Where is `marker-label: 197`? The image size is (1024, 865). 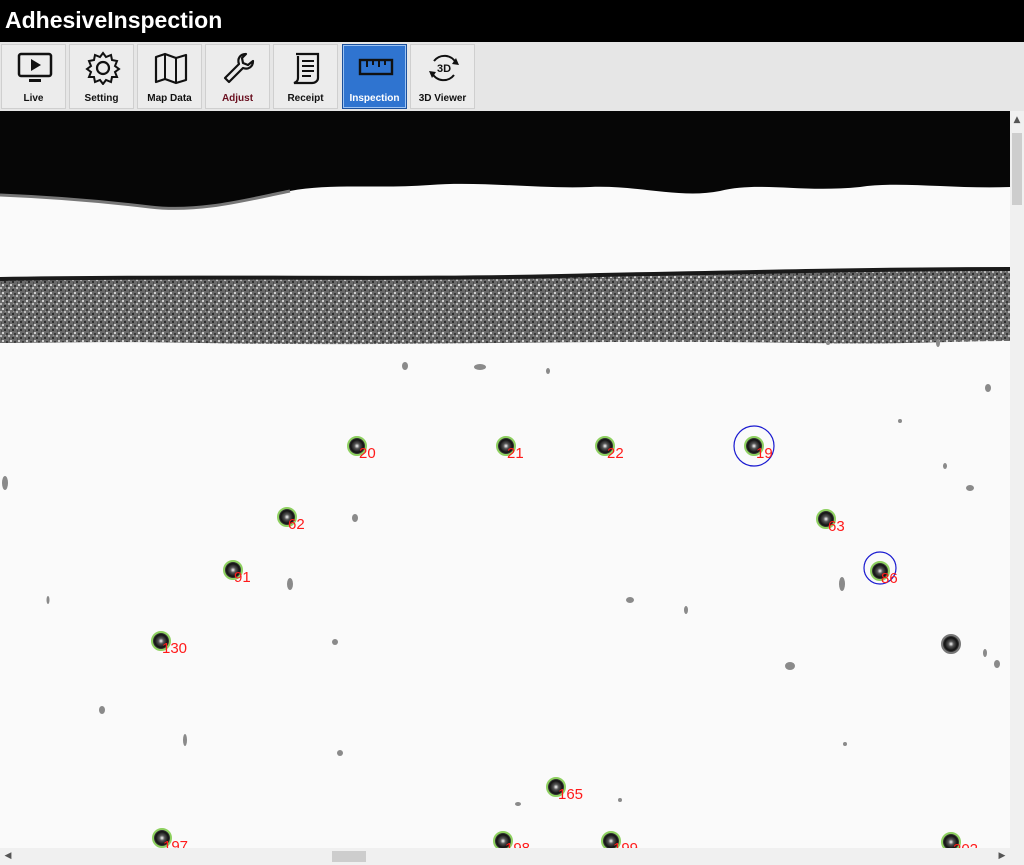 marker-label: 197 is located at coordinates (175, 843).